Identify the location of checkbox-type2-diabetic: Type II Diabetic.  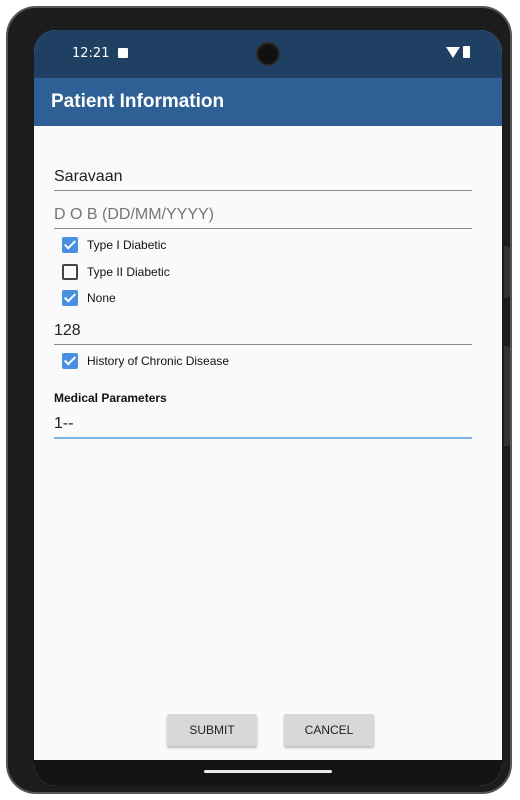
(116, 272).